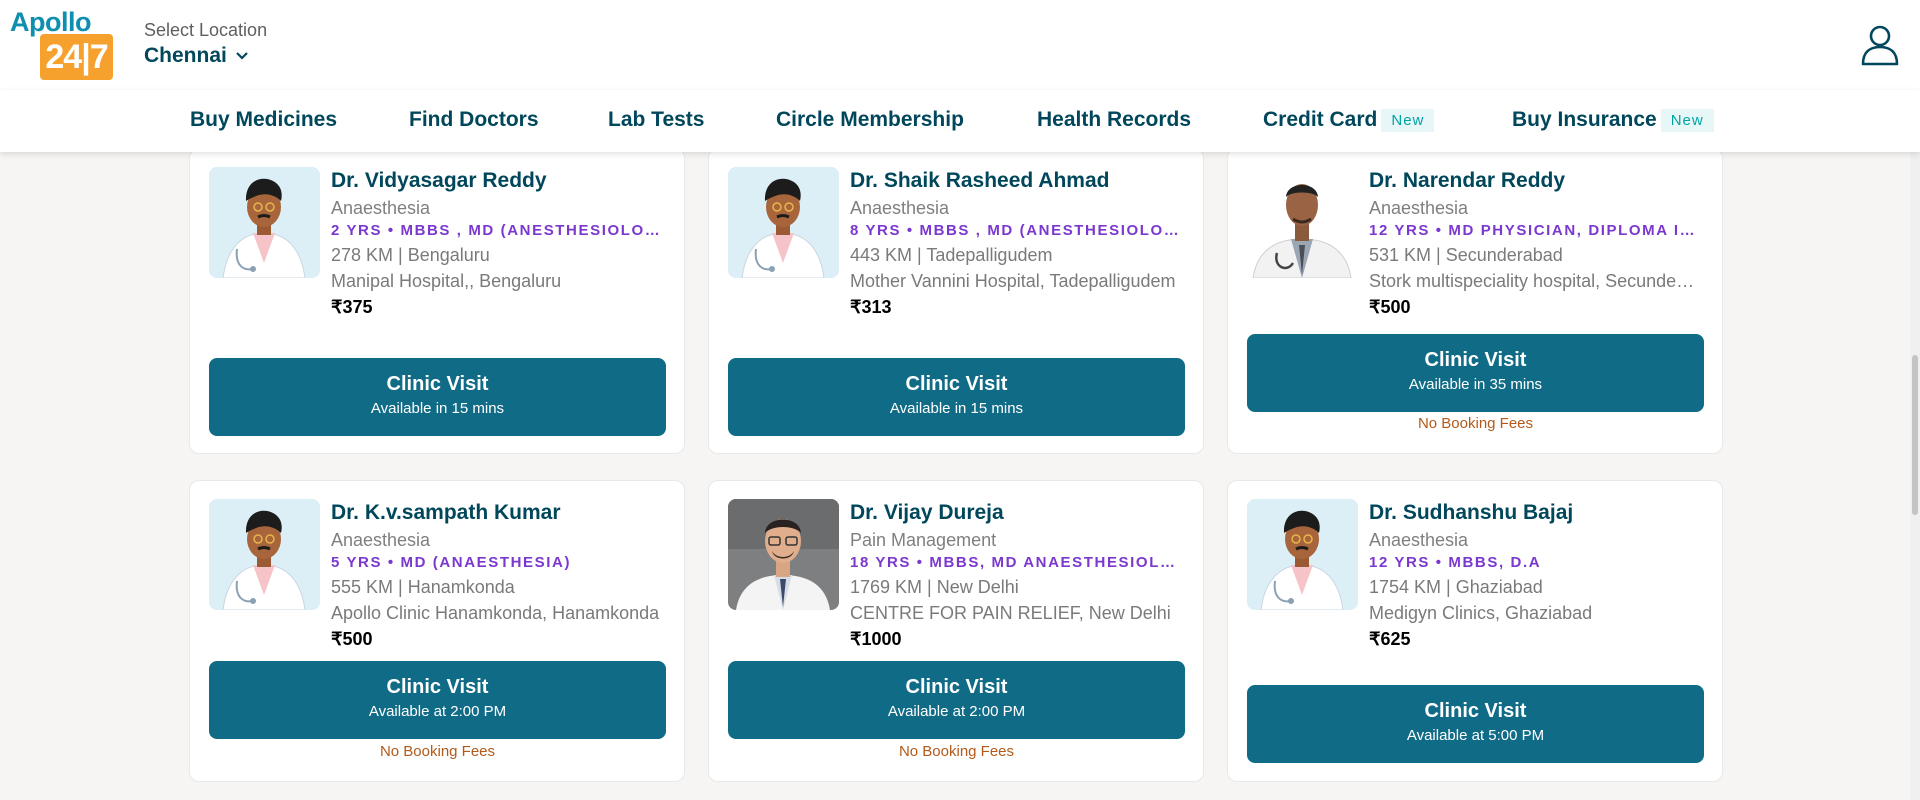 The width and height of the screenshot is (1920, 800). I want to click on nav-label: Circle Membership, so click(870, 119).